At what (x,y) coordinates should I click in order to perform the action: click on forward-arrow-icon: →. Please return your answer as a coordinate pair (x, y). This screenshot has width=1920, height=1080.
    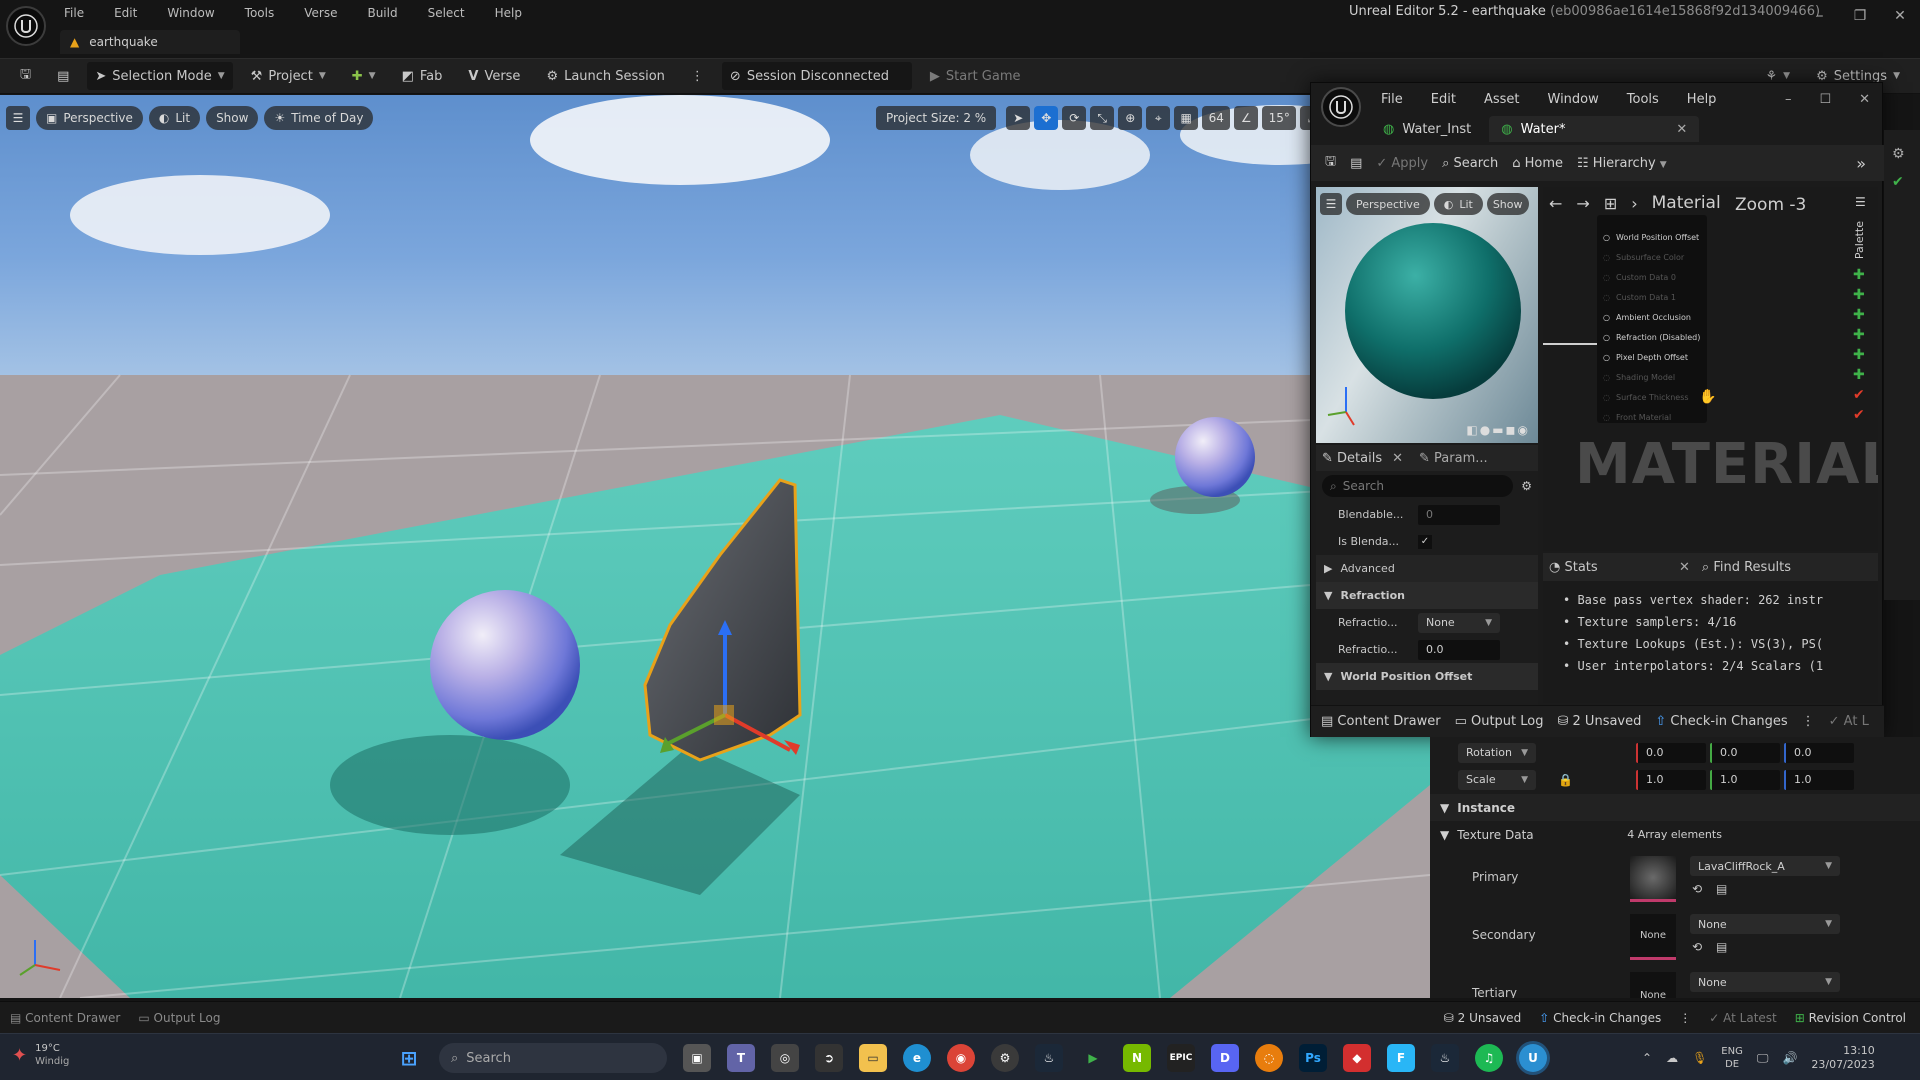
    Looking at the image, I should click on (1582, 203).